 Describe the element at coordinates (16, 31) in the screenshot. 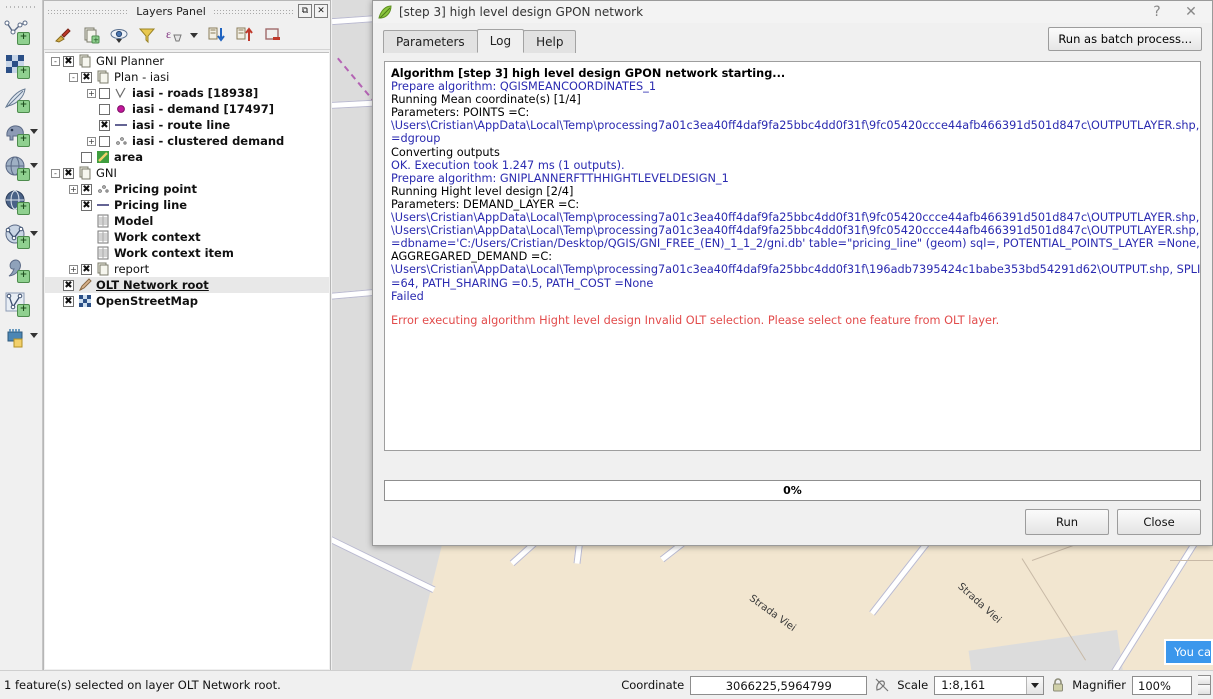

I see `add-vector-layer-icon: +` at that location.